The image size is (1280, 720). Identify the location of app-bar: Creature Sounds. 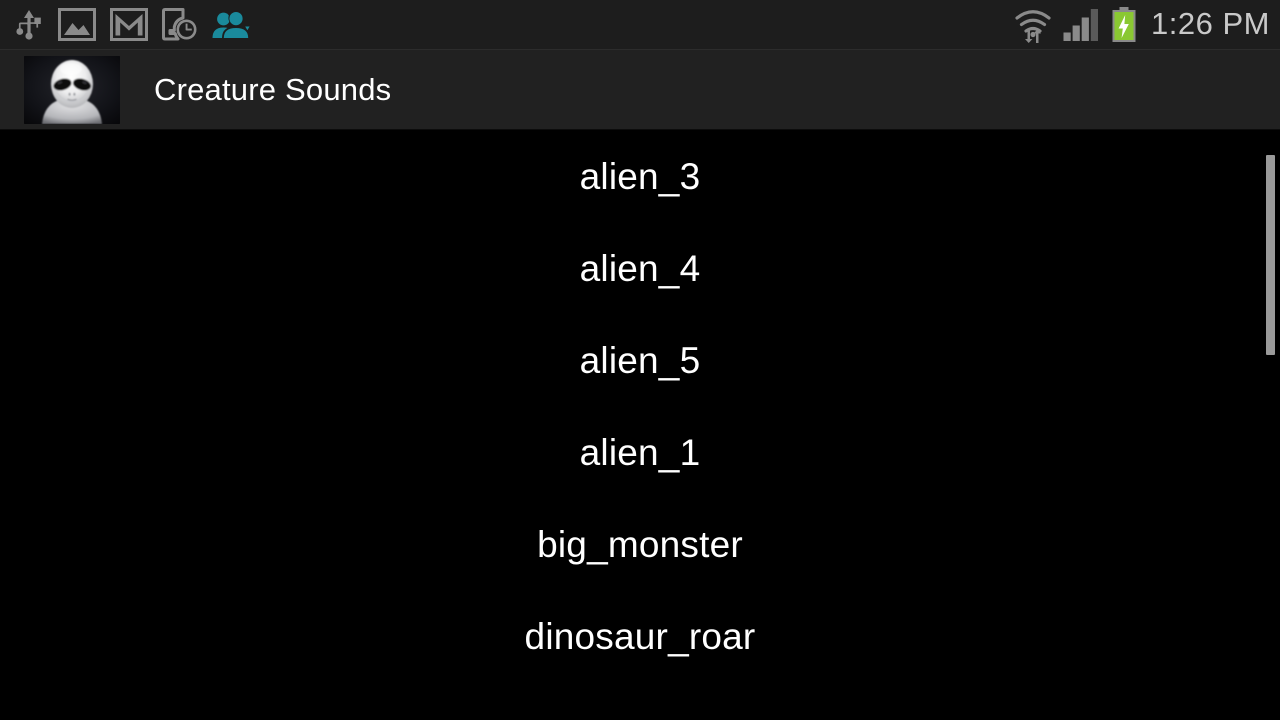
(640, 90).